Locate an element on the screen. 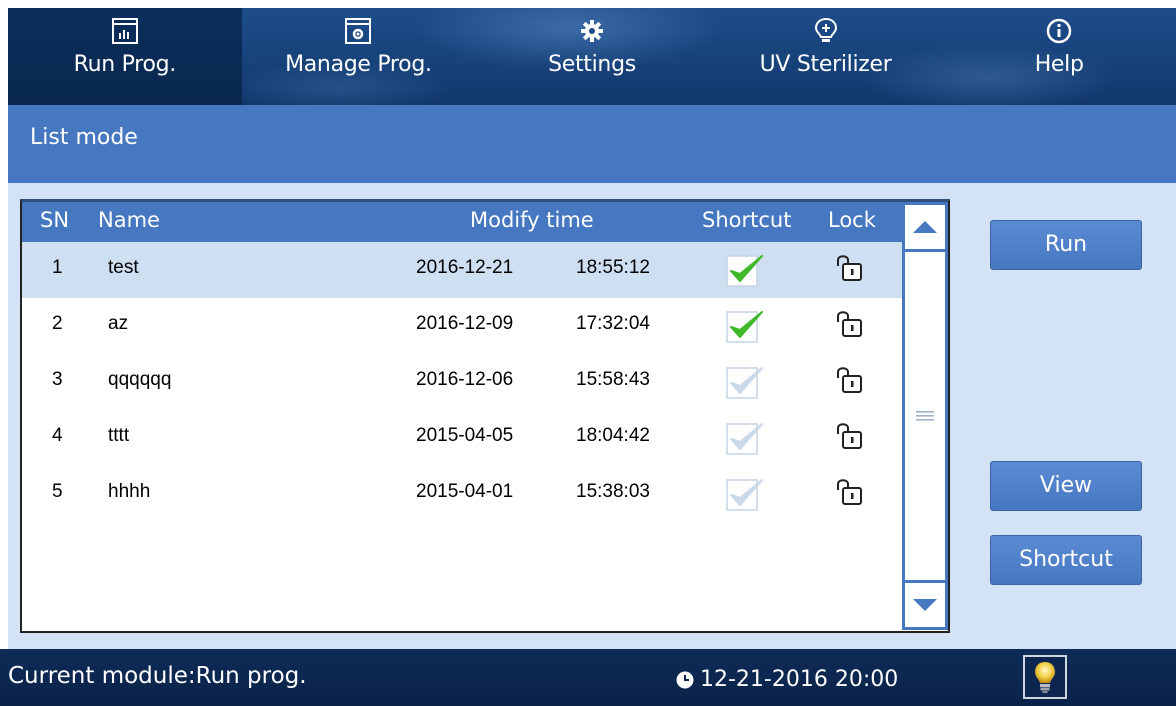  row-sn: 3 is located at coordinates (57, 379).